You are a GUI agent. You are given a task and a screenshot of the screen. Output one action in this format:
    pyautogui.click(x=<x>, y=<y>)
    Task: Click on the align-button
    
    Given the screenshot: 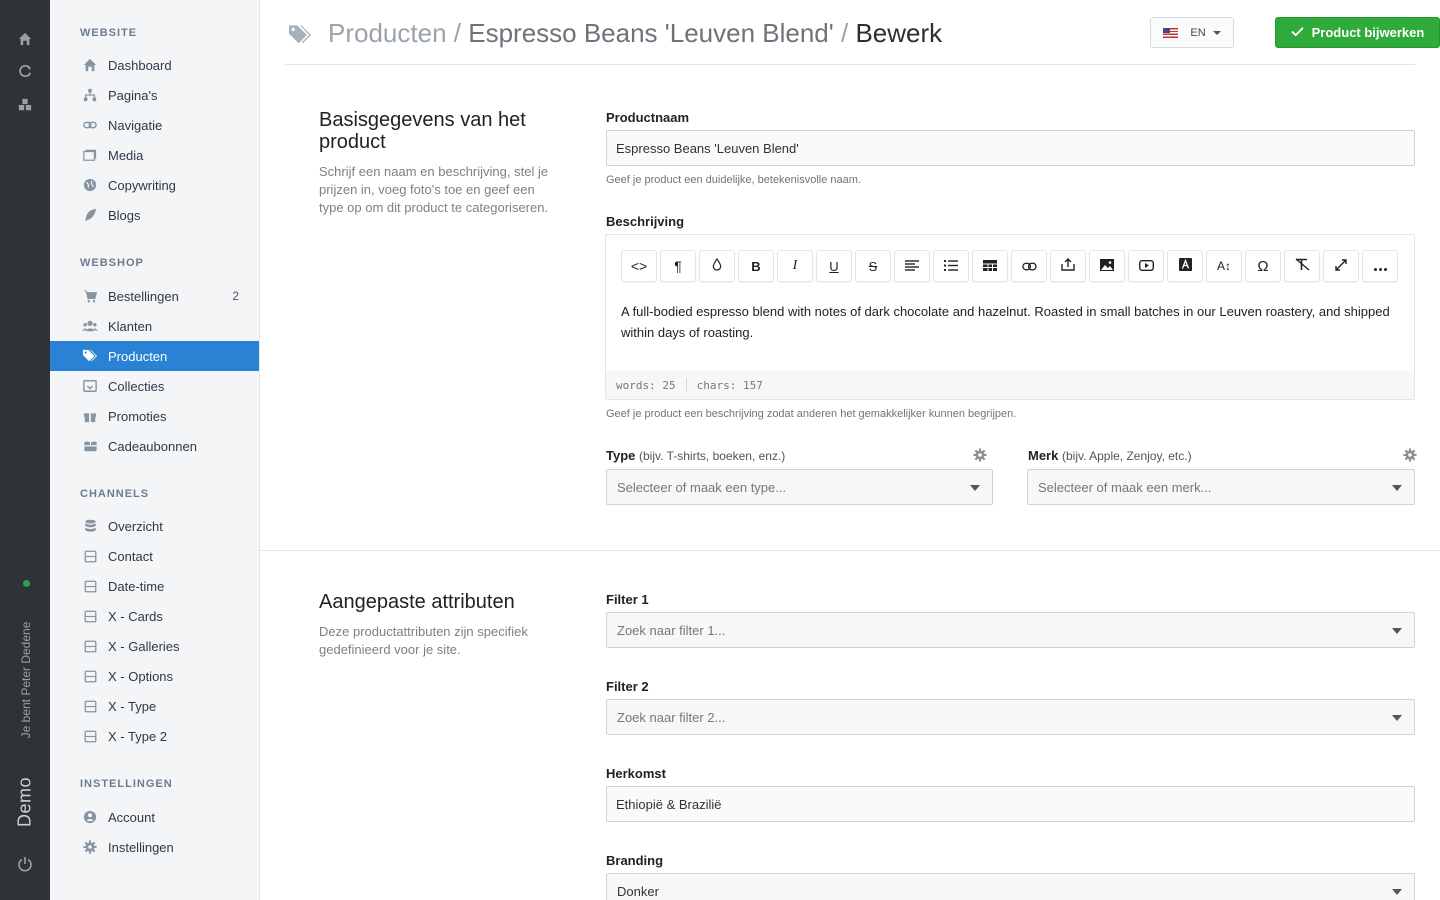 What is the action you would take?
    pyautogui.click(x=912, y=266)
    